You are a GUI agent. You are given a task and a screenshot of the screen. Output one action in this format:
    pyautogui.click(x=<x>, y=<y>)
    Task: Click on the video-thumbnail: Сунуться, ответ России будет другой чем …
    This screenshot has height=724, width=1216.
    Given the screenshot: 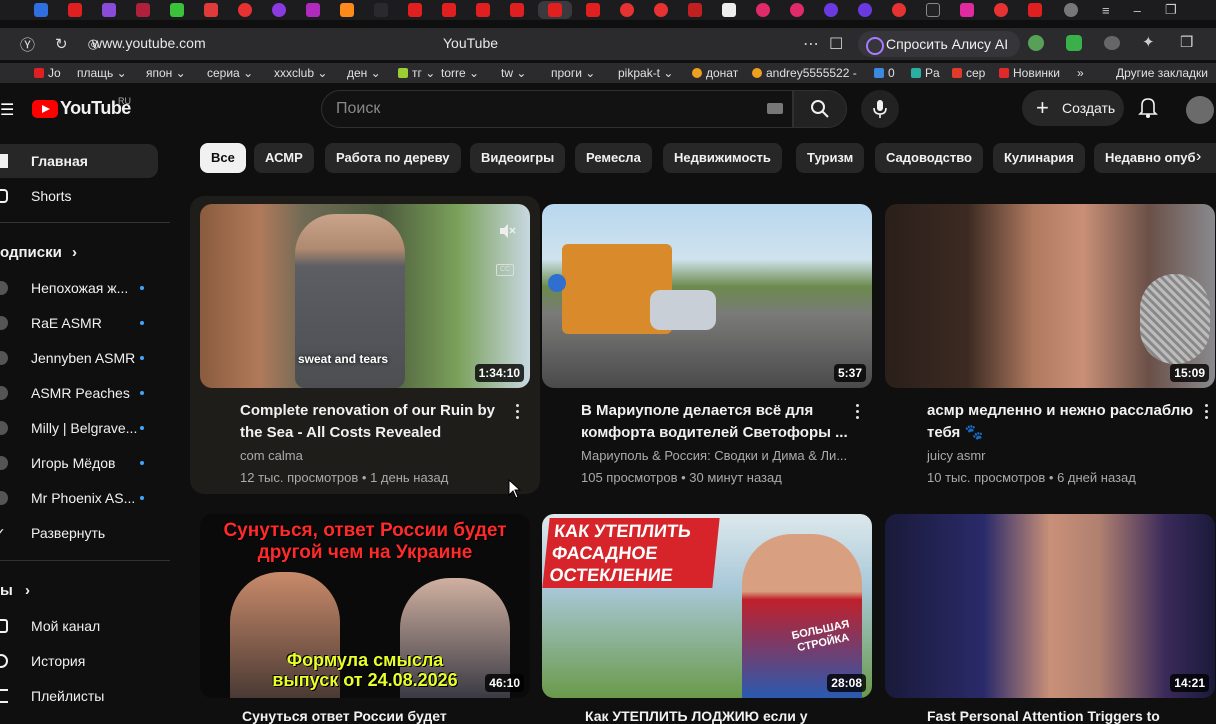 What is the action you would take?
    pyautogui.click(x=365, y=606)
    